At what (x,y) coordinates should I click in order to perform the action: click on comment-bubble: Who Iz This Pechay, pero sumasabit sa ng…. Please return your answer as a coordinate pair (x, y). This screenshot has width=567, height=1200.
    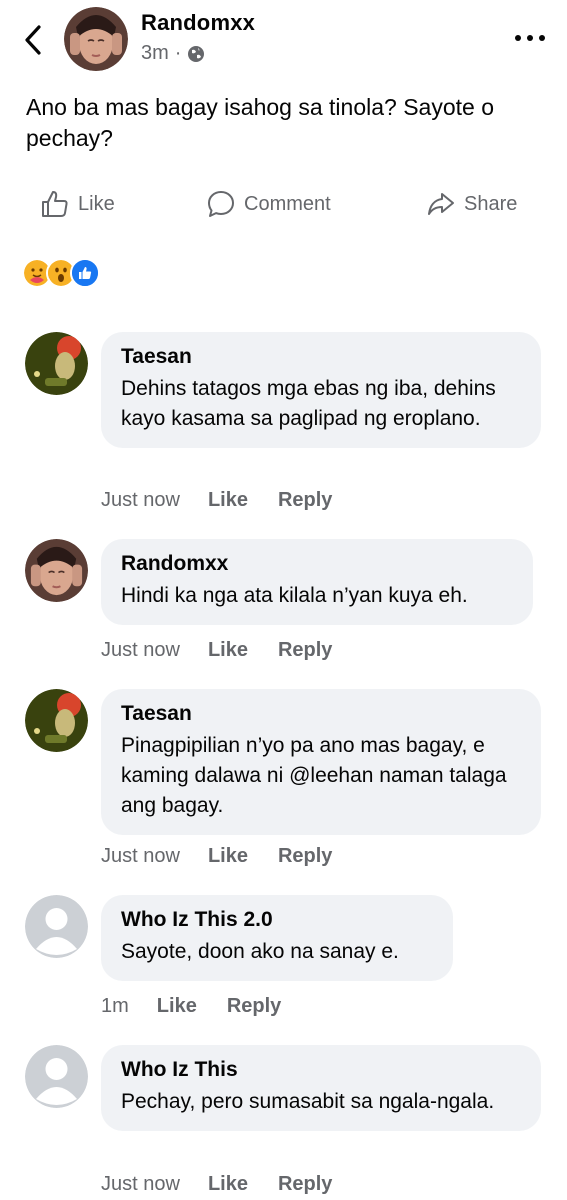
    Looking at the image, I should click on (321, 1088).